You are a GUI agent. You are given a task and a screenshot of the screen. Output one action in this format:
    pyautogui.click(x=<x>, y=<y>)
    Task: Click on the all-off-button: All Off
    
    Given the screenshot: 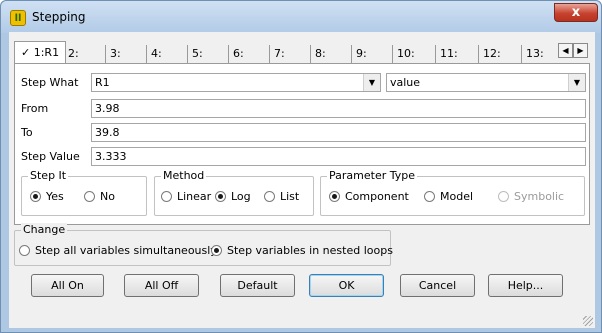 What is the action you would take?
    pyautogui.click(x=161, y=285)
    